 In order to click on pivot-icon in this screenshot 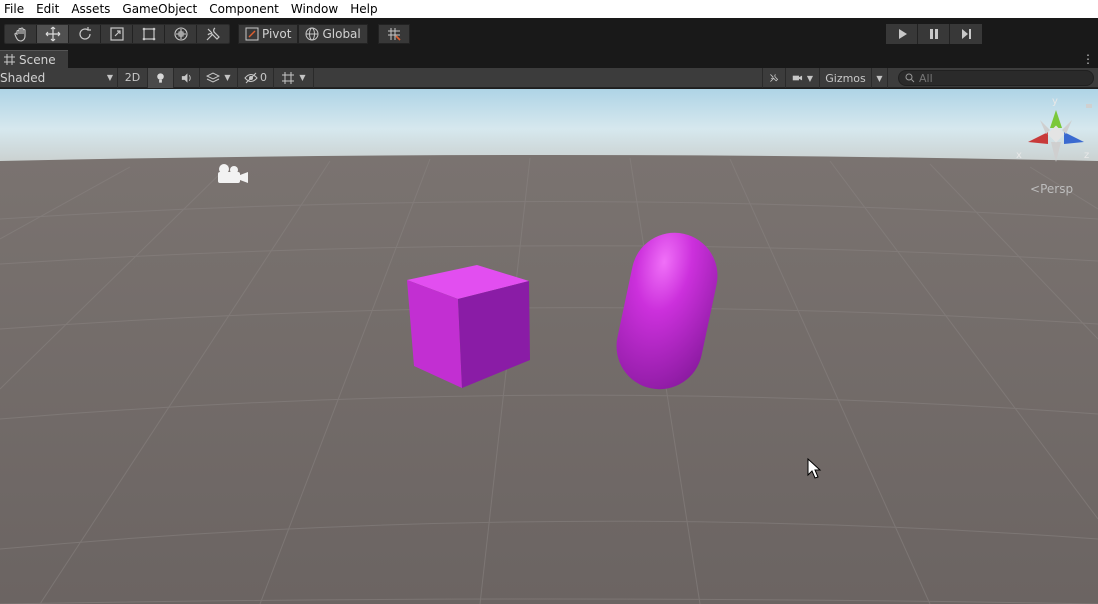, I will do `click(252, 34)`.